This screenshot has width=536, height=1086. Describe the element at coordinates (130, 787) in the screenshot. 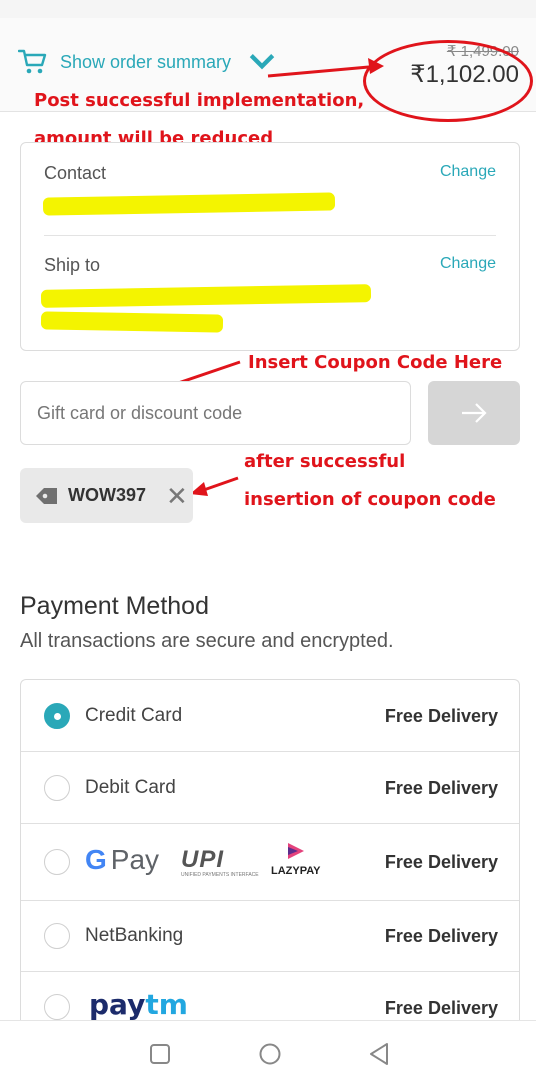

I see `payment-option-label: Debit Card` at that location.